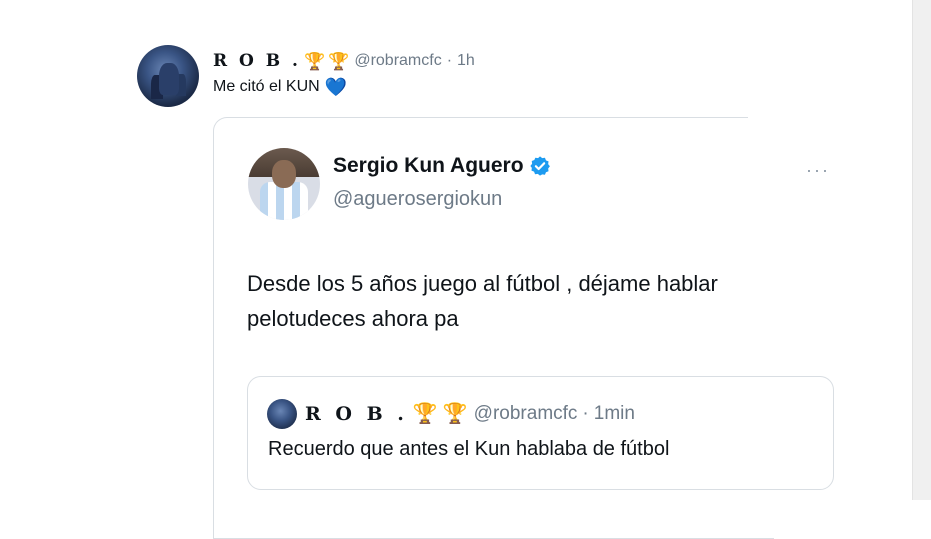 The width and height of the screenshot is (931, 539). Describe the element at coordinates (397, 61) in the screenshot. I see `author-handle: @robramcfc` at that location.